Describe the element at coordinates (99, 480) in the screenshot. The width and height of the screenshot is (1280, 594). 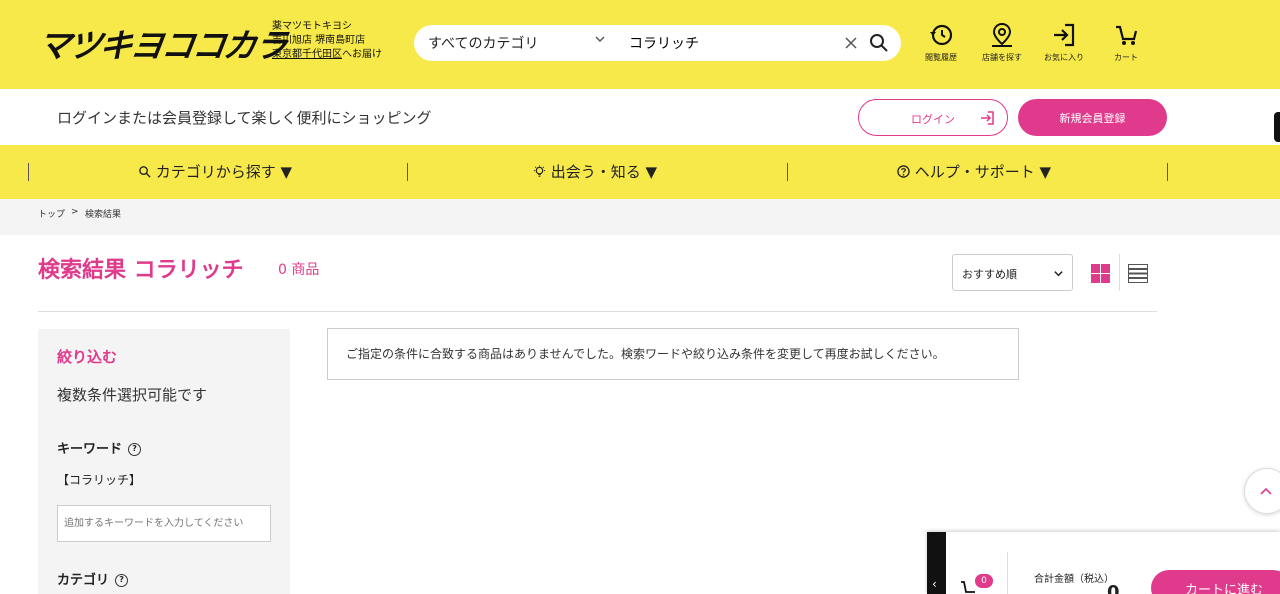
I see `keyword-value: 【コラリッチ】` at that location.